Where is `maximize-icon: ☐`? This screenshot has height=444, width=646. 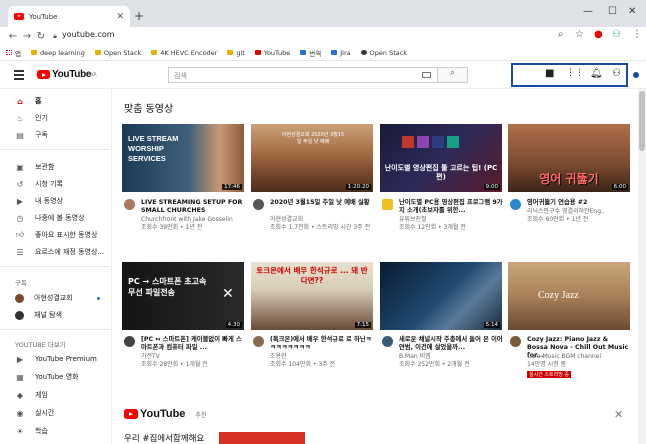
maximize-icon: ☐ is located at coordinates (612, 11).